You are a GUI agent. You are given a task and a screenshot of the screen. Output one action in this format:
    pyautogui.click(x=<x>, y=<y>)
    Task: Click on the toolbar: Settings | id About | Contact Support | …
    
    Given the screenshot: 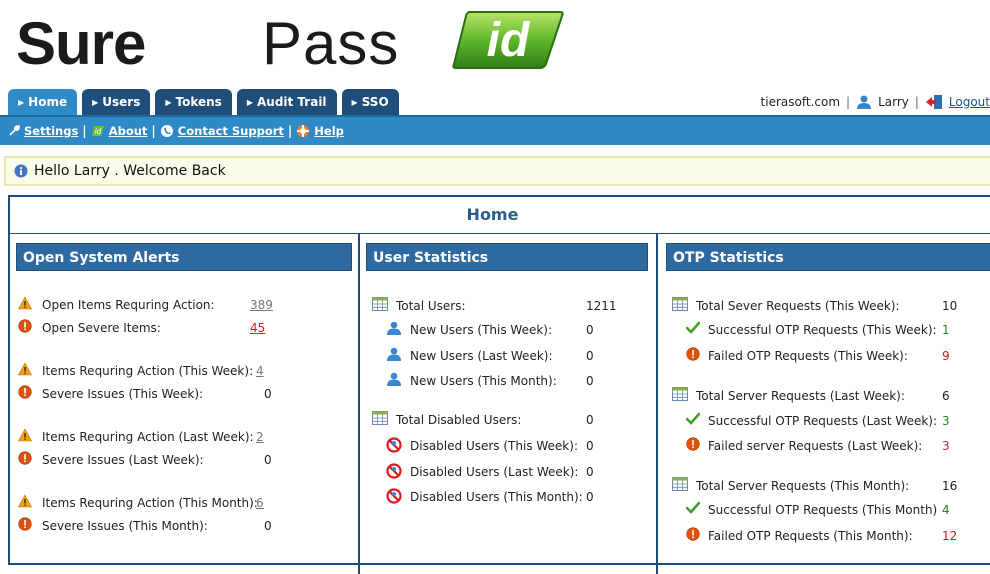 What is the action you would take?
    pyautogui.click(x=495, y=130)
    